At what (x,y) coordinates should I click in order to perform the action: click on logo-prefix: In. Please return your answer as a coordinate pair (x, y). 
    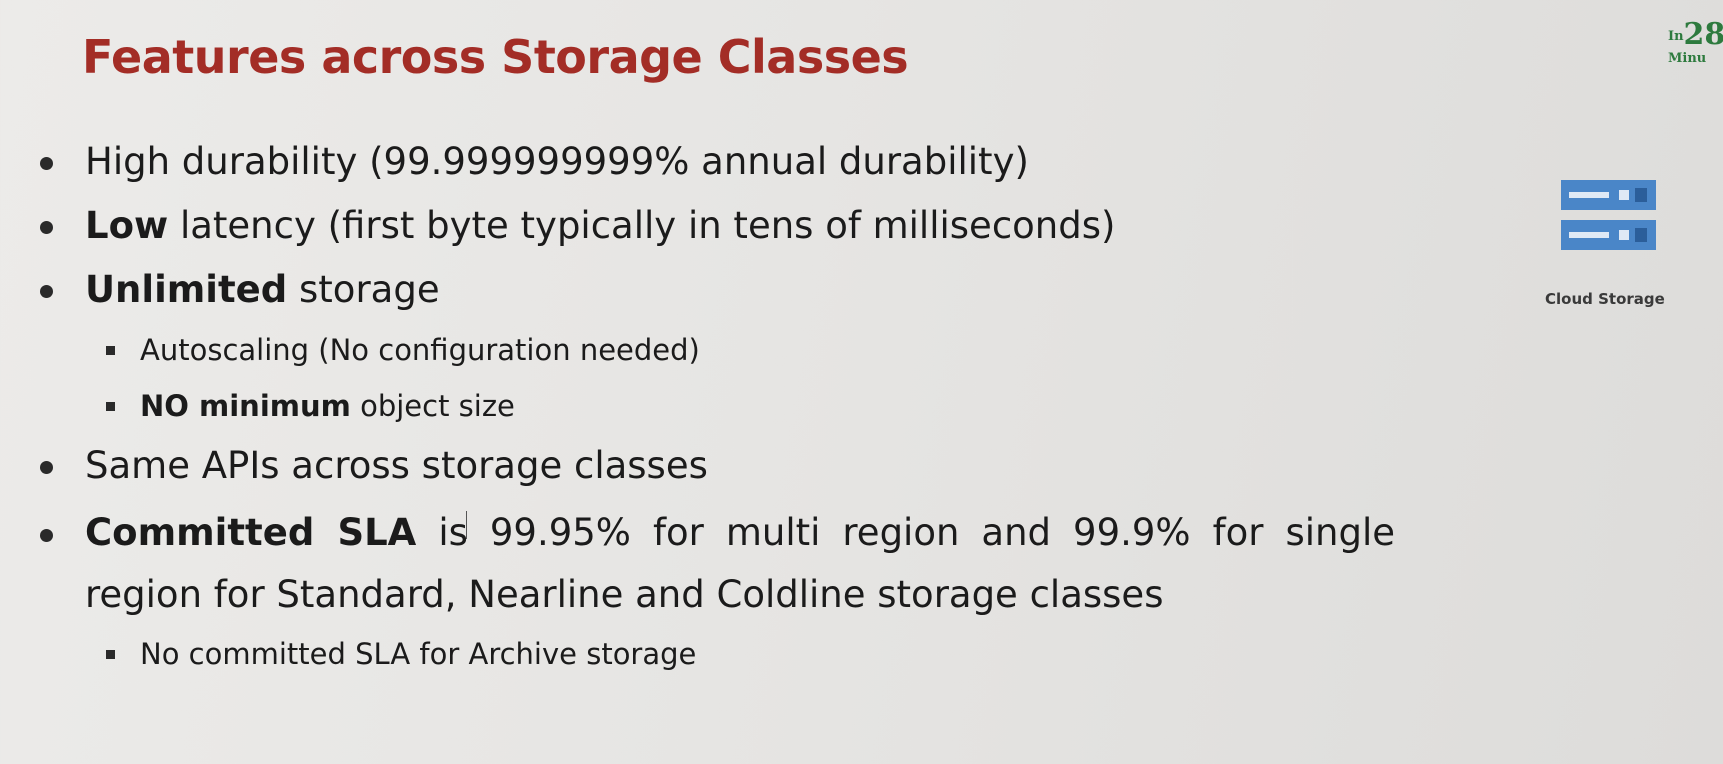
    Looking at the image, I should click on (1676, 36).